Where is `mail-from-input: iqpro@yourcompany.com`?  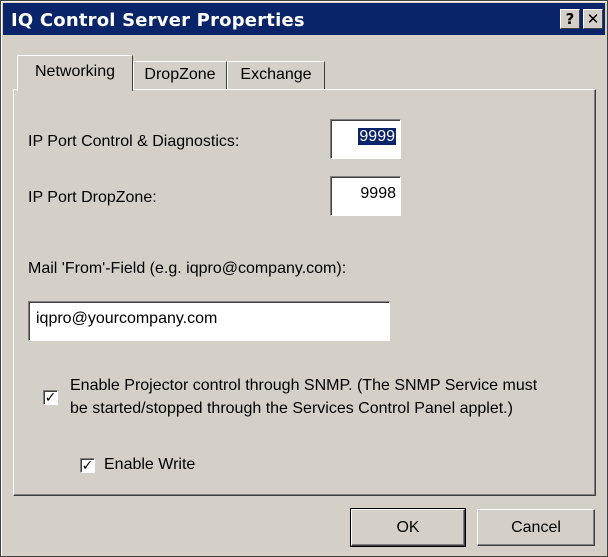 mail-from-input: iqpro@yourcompany.com is located at coordinates (209, 321).